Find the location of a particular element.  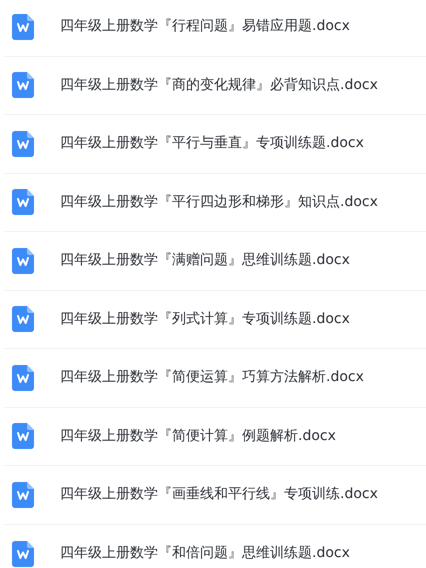

file-row: 四年级上册数学『平行与垂直』专项训练题.docx is located at coordinates (215, 144).